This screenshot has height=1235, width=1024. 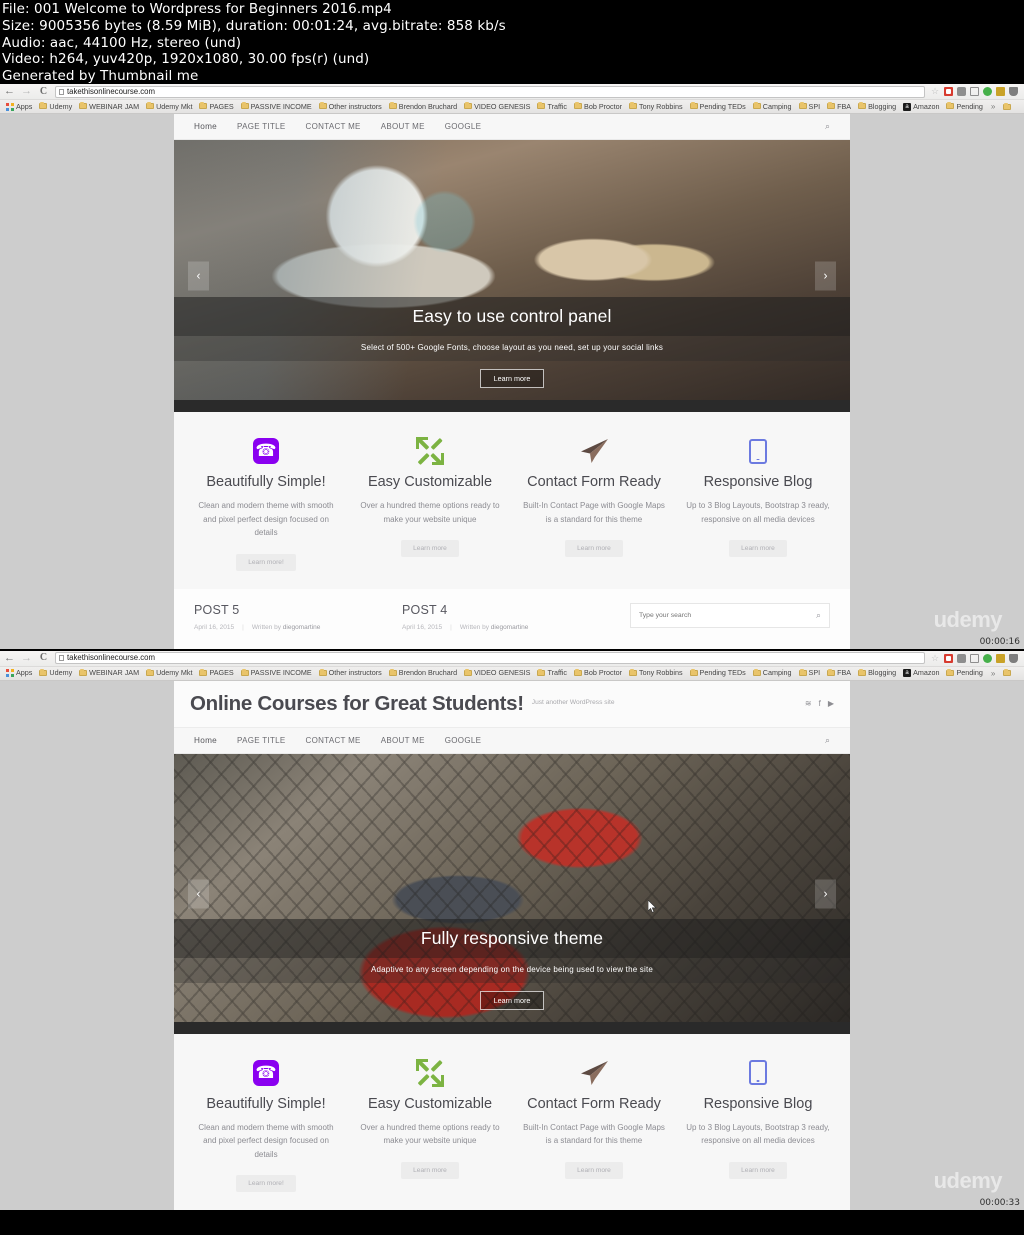 What do you see at coordinates (825, 276) in the screenshot?
I see `slider-next-button-1: ›` at bounding box center [825, 276].